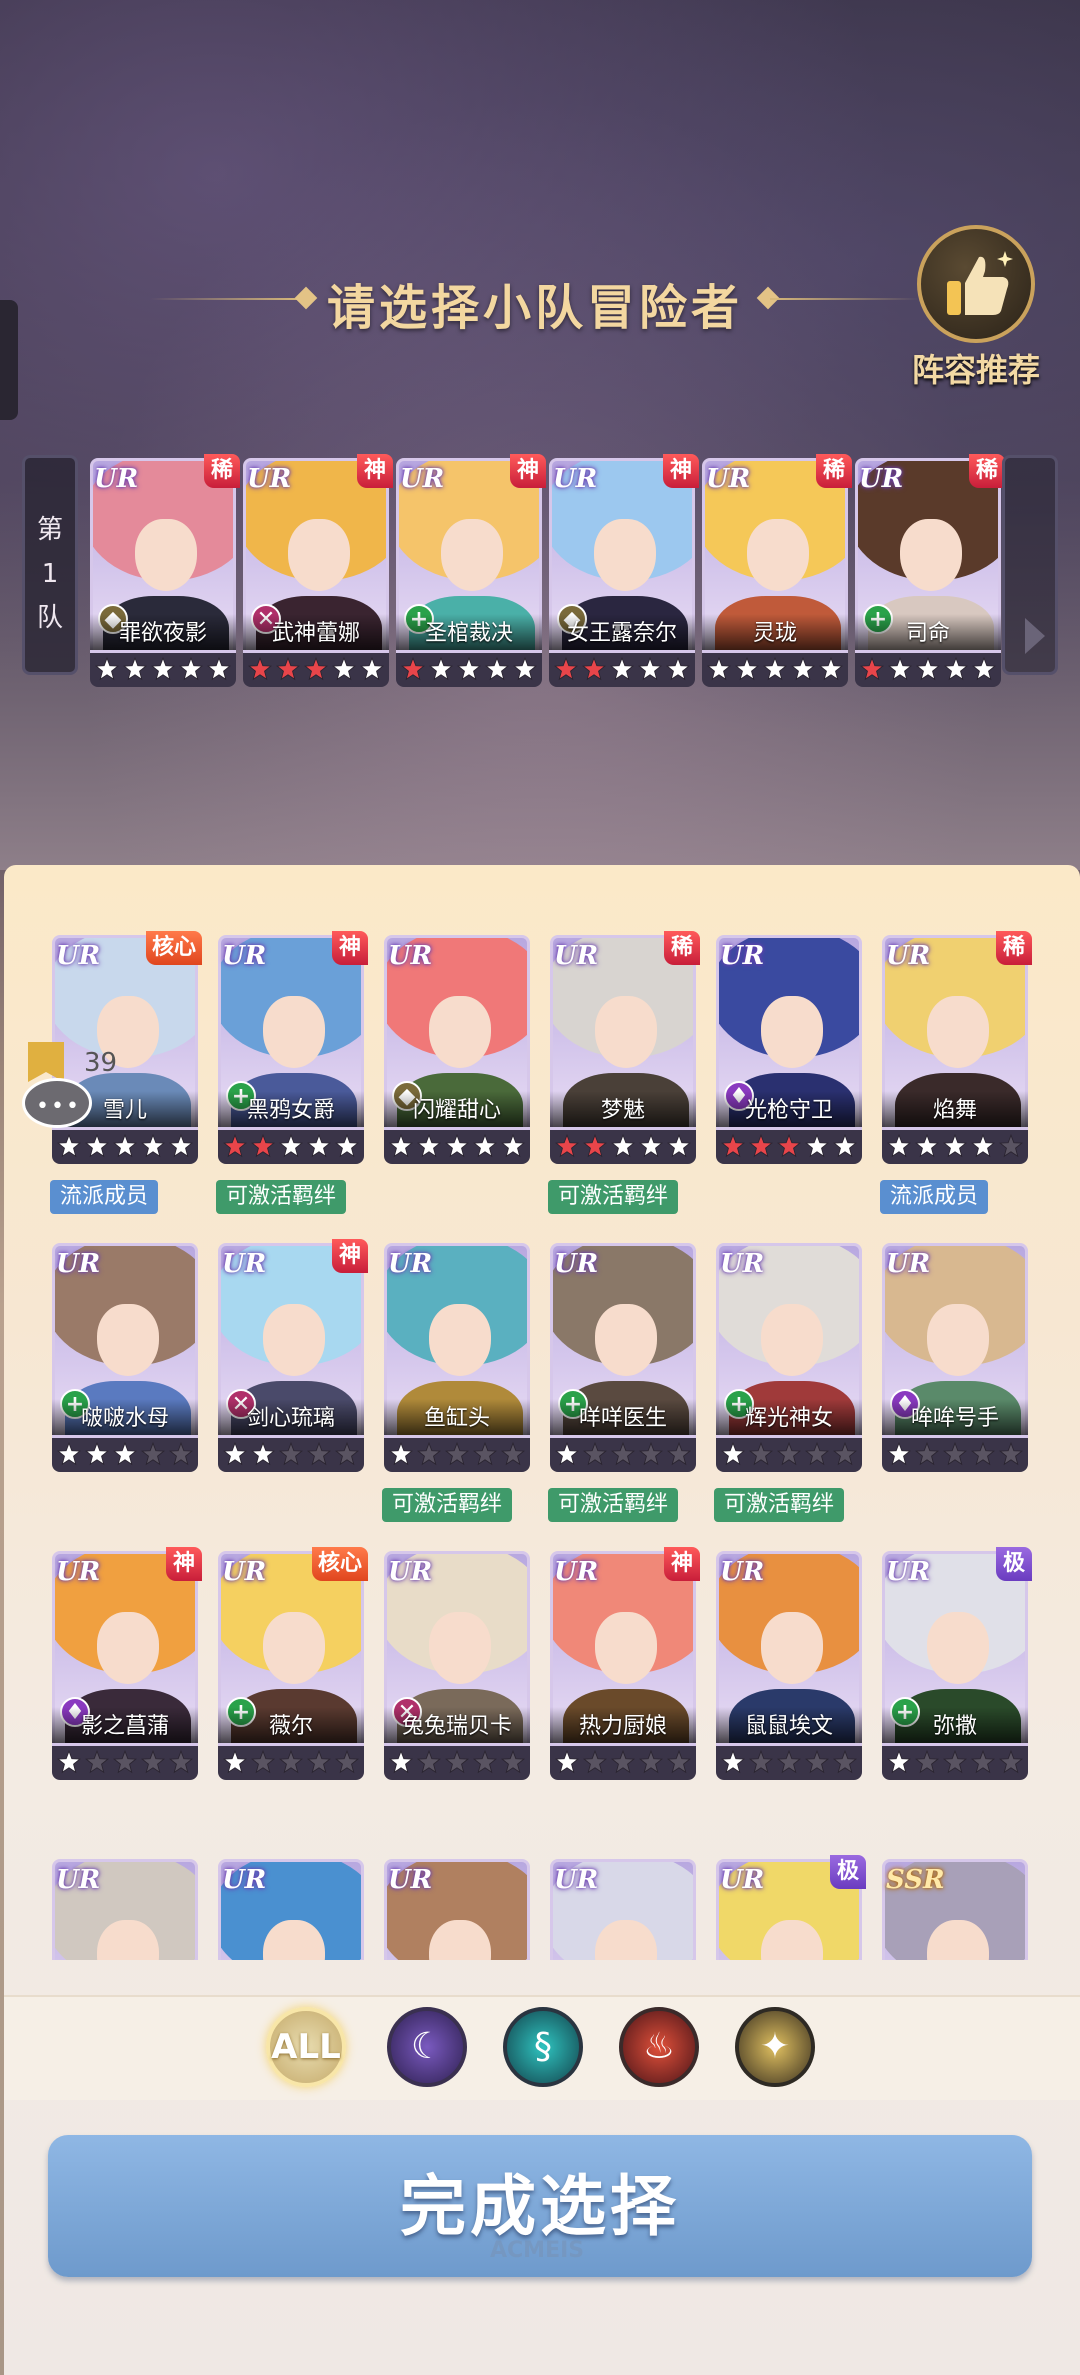  Describe the element at coordinates (293, 1665) in the screenshot. I see `hero-card: UR核心+薇尔` at that location.